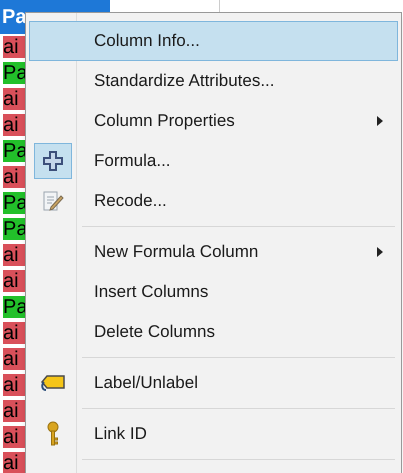 Image resolution: width=403 pixels, height=473 pixels. What do you see at coordinates (176, 252) in the screenshot?
I see `menu-item-label: New Formula Column` at bounding box center [176, 252].